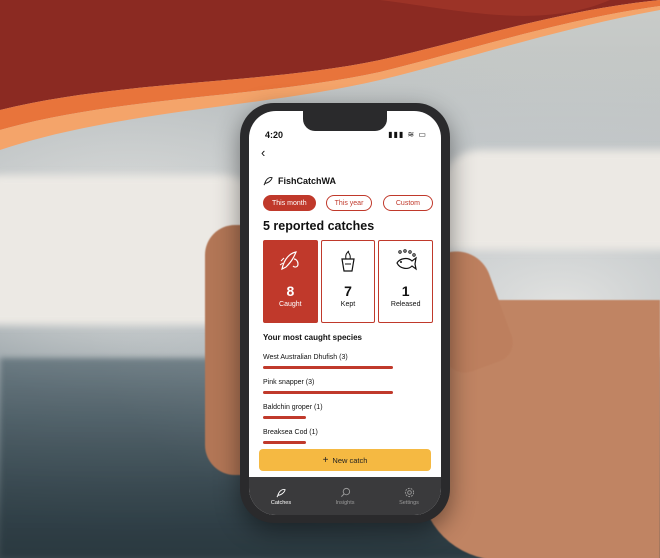  I want to click on insights-icon, so click(345, 492).